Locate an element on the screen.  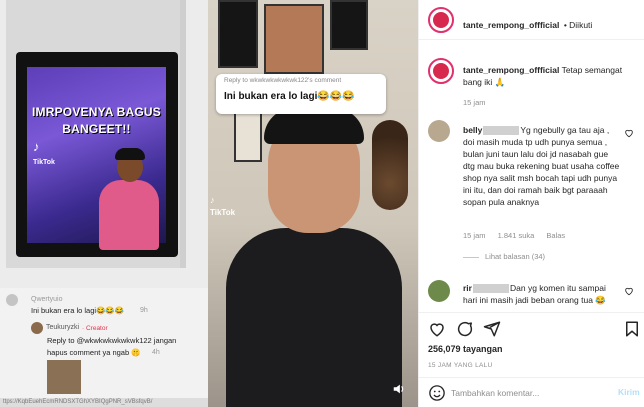
comment-username: Qwertyuio is located at coordinates (47, 299).